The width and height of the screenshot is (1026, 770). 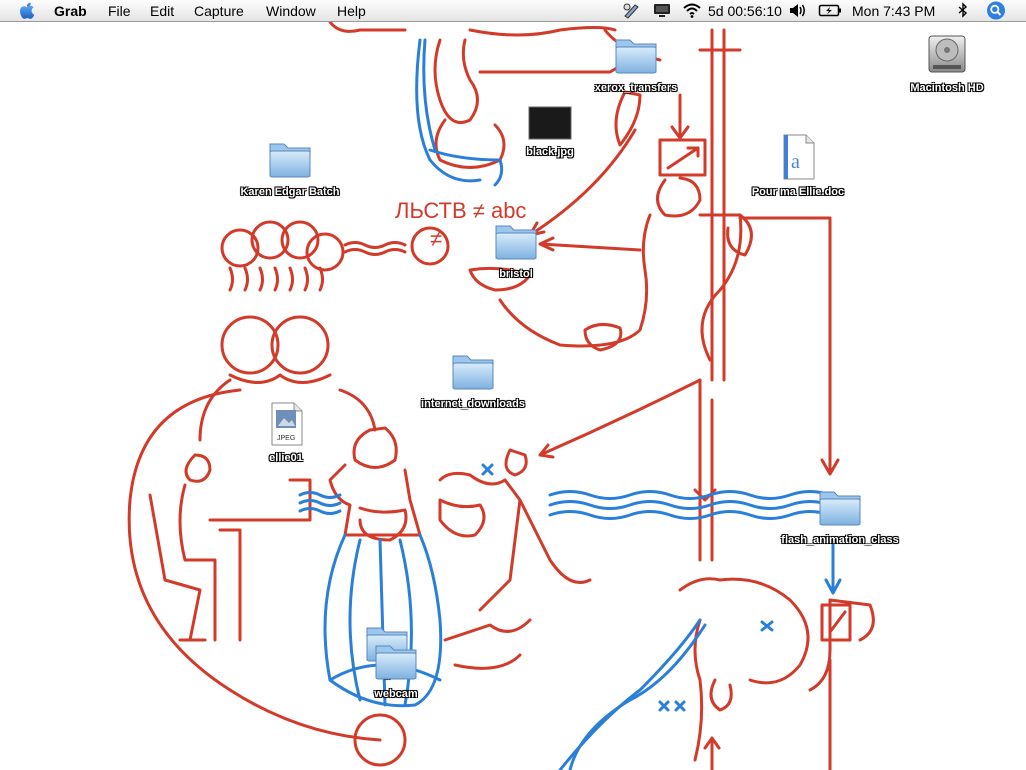 I want to click on display-icon, so click(x=662, y=13).